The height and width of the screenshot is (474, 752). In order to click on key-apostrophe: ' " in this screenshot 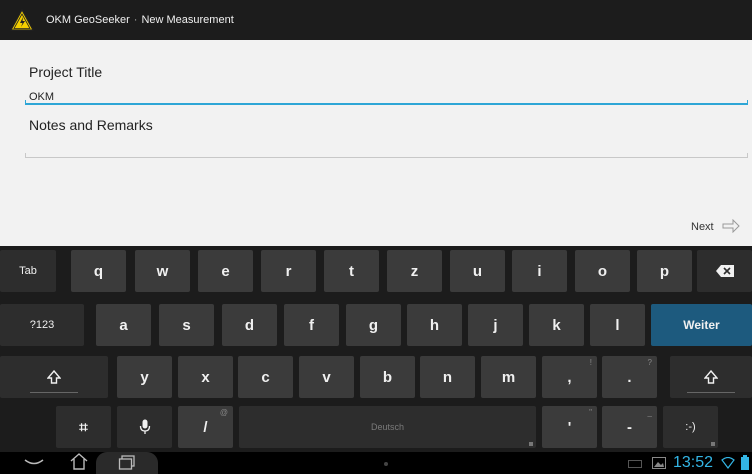, I will do `click(569, 427)`.